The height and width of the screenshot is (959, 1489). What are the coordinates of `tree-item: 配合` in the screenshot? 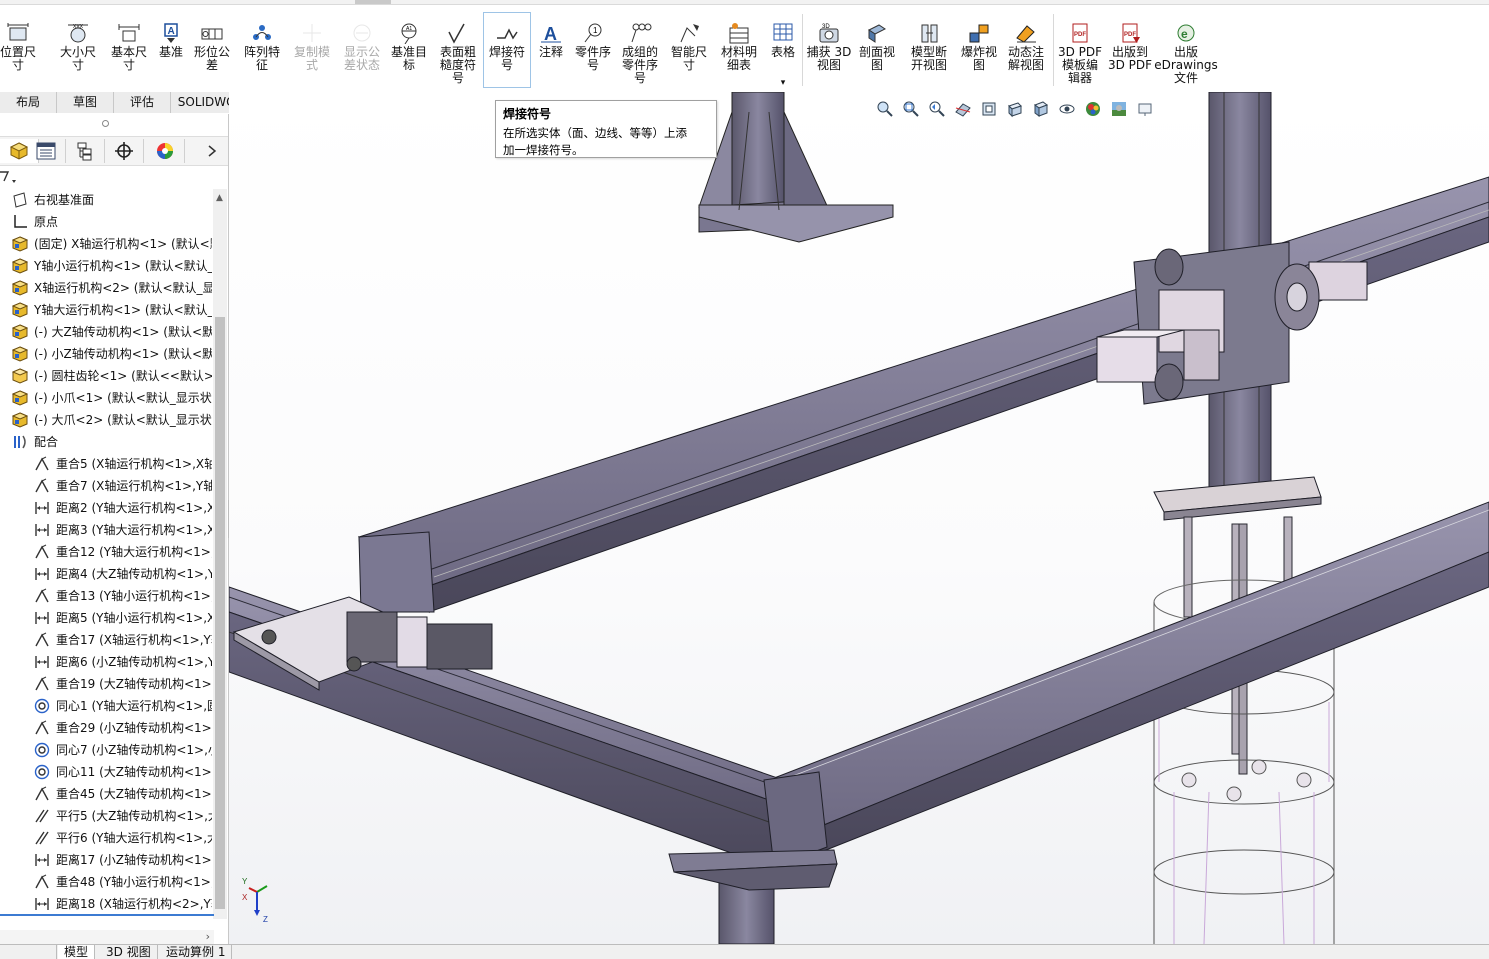 It's located at (106, 442).